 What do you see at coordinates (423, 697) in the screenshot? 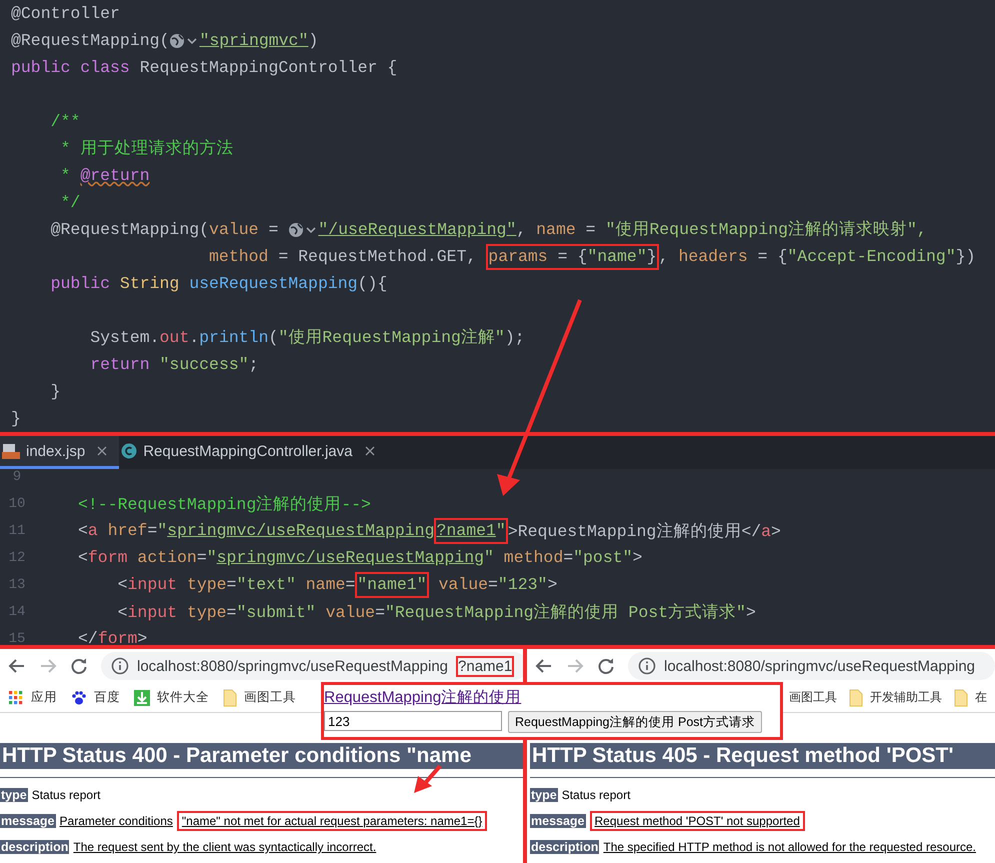
I see `link: RequestMapping注解的使用` at bounding box center [423, 697].